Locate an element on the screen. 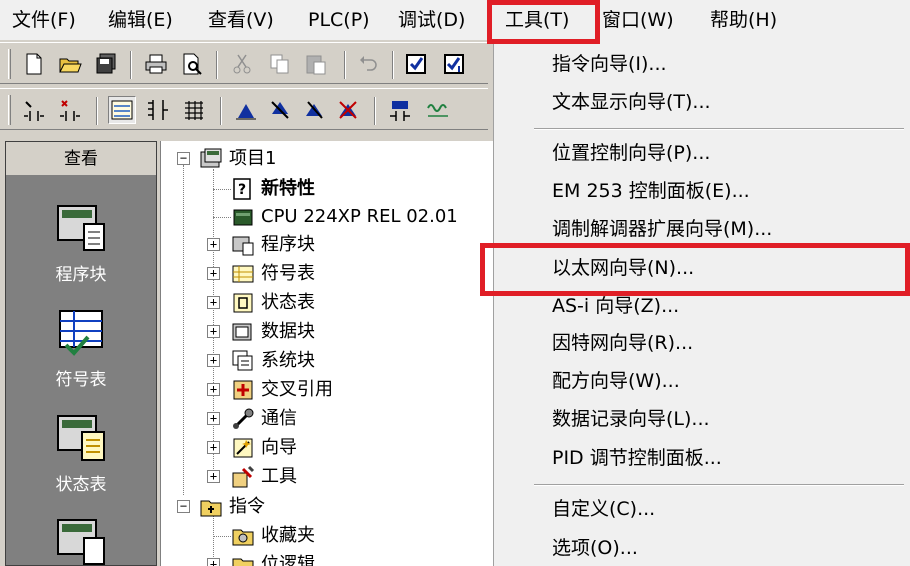  line-up-button is located at coordinates (246, 110).